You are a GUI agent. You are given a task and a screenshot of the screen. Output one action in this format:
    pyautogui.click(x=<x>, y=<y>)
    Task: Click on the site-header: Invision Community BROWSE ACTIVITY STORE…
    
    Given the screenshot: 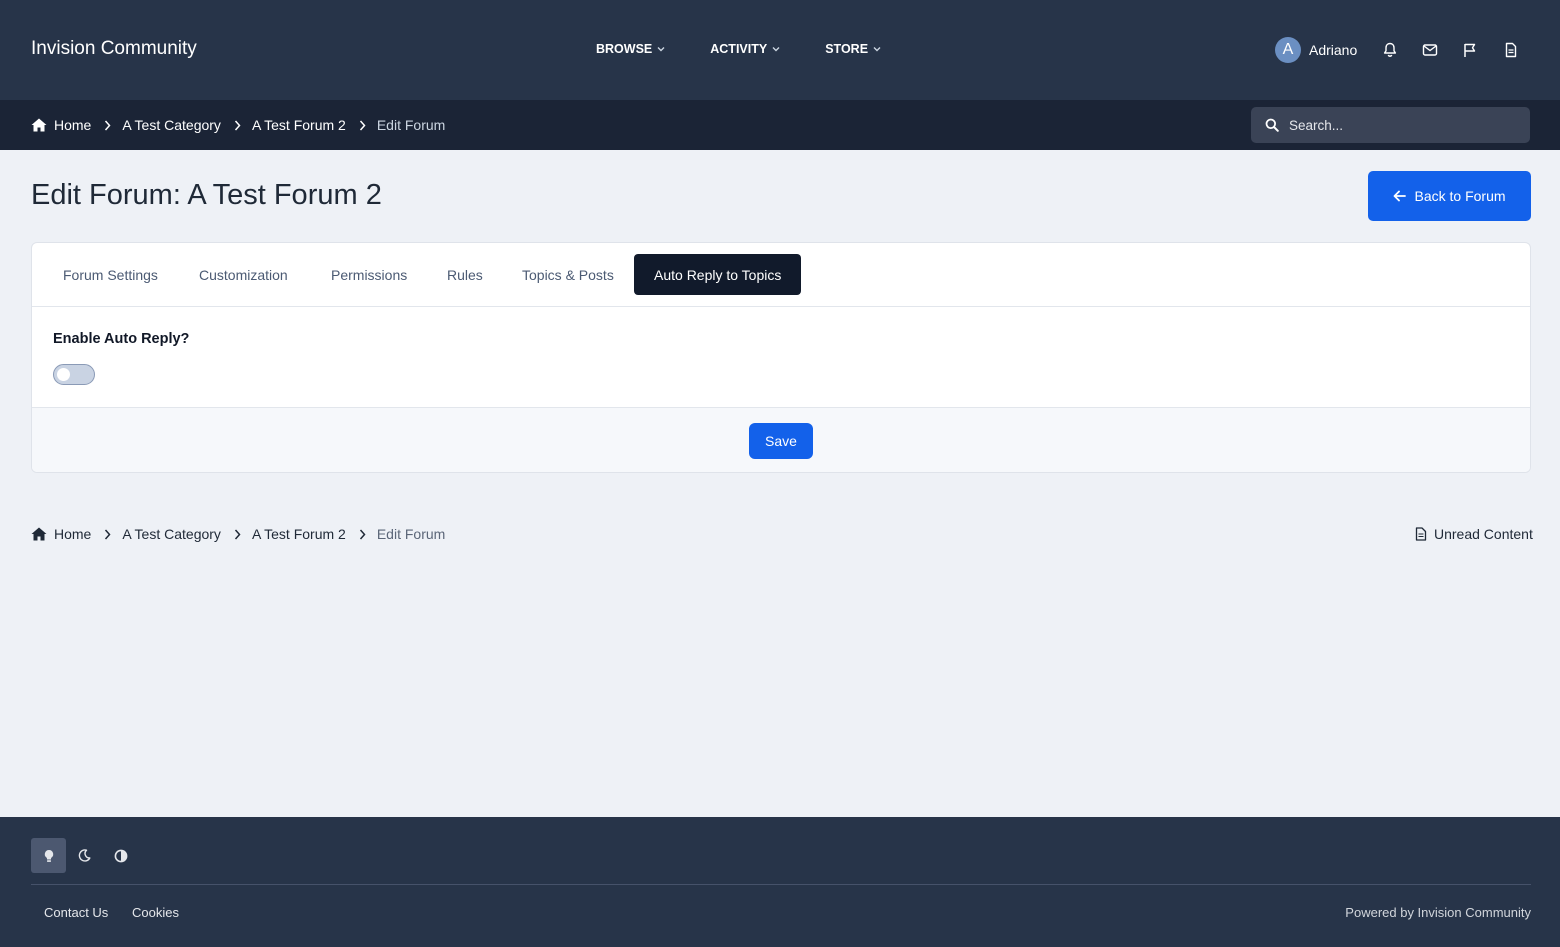 What is the action you would take?
    pyautogui.click(x=780, y=50)
    